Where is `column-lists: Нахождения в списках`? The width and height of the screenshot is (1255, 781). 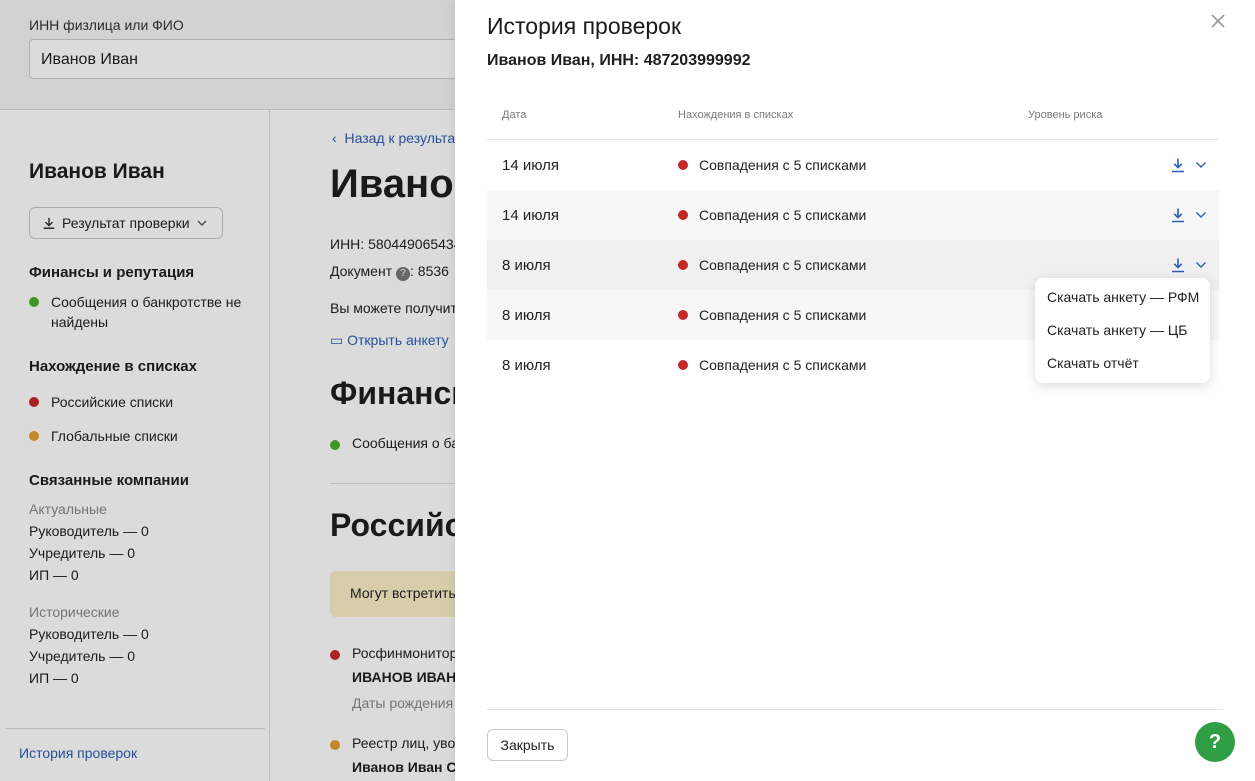
column-lists: Нахождения в списках is located at coordinates (736, 115).